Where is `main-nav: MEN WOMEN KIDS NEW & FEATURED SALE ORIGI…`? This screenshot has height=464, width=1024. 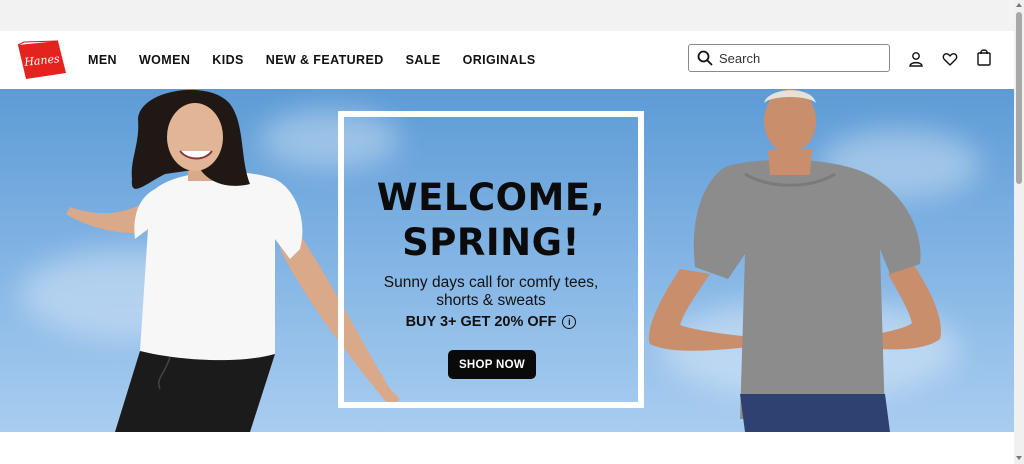
main-nav: MEN WOMEN KIDS NEW & FEATURED SALE ORIGI… is located at coordinates (323, 60).